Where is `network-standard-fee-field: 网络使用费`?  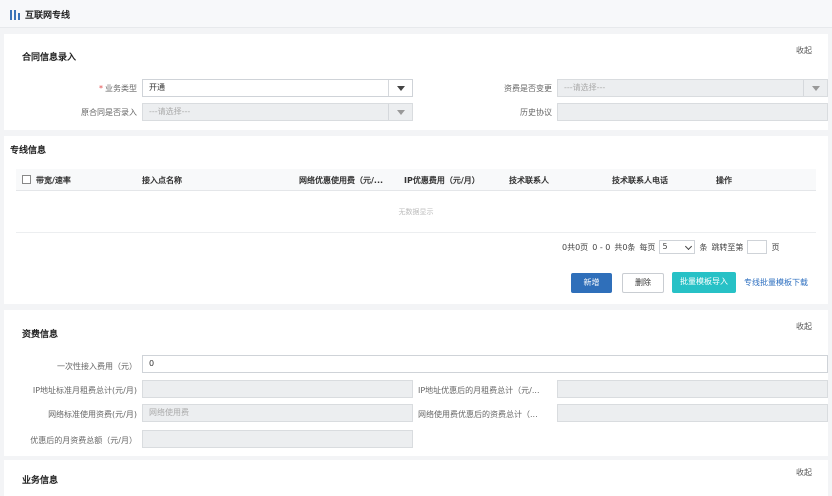
network-standard-fee-field: 网络使用费 is located at coordinates (277, 413).